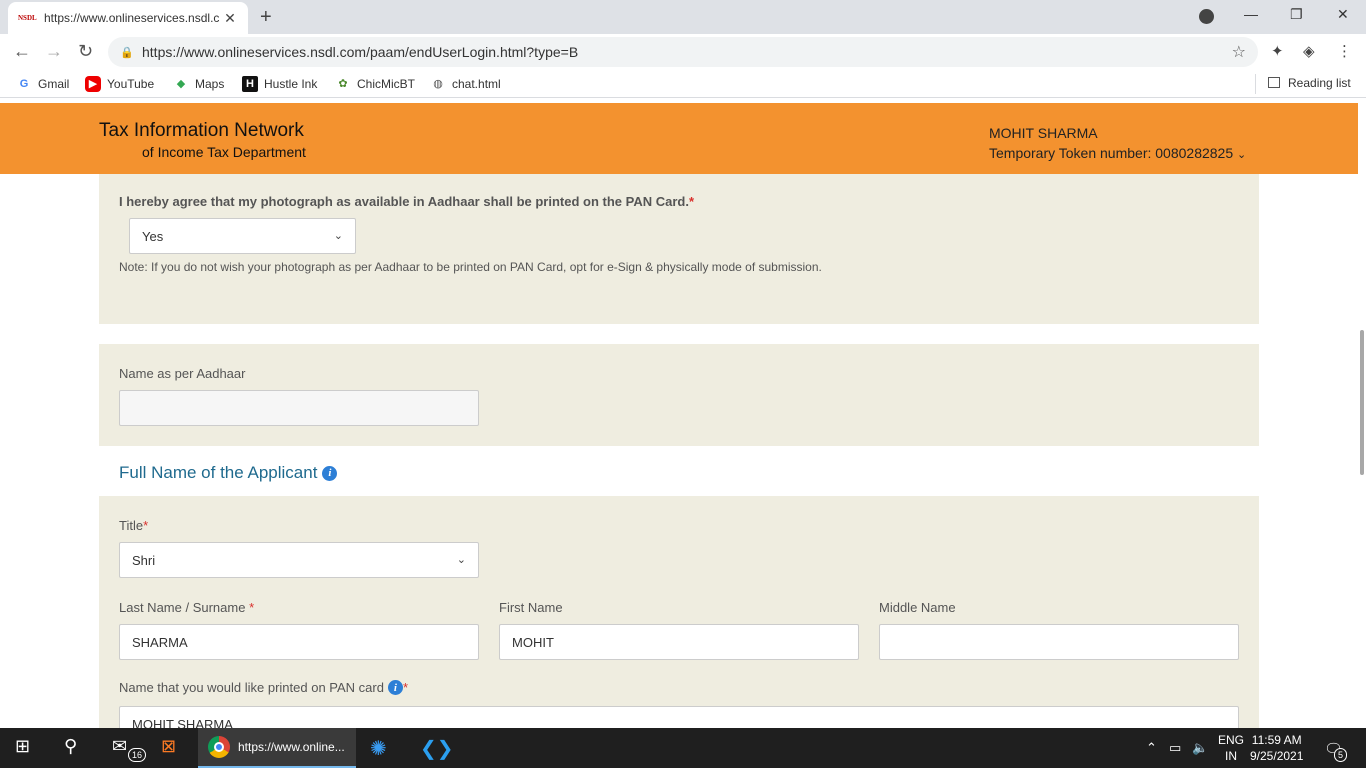 The width and height of the screenshot is (1366, 768). Describe the element at coordinates (531, 607) in the screenshot. I see `first-name-label: First Name` at that location.